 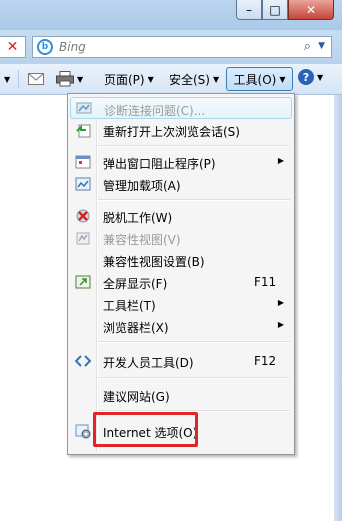 What do you see at coordinates (181, 216) in the screenshot?
I see `menu-item-work-offline: 脱机工作(W)` at bounding box center [181, 216].